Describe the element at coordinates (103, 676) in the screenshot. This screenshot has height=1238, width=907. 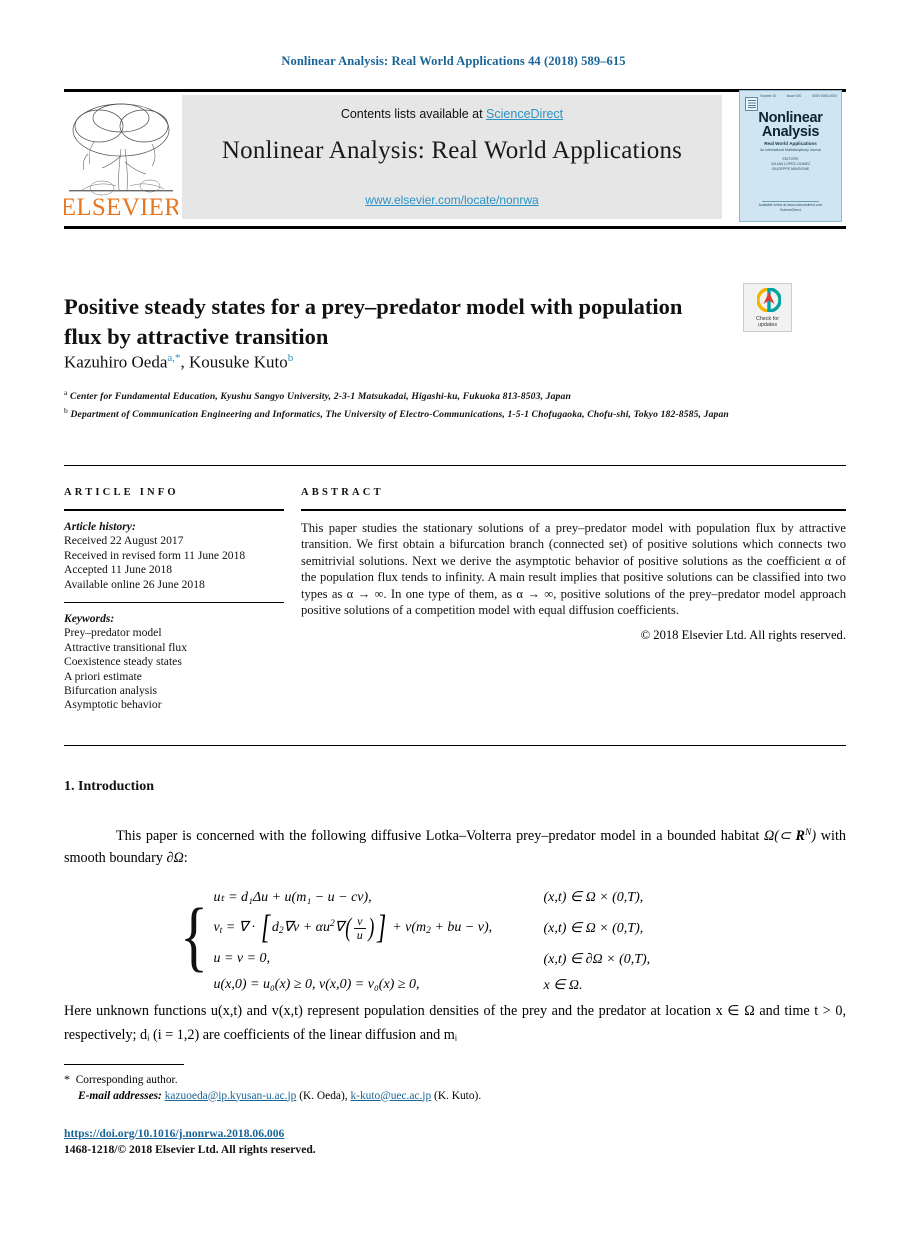
I see `keyword-item: A priori estimate` at that location.